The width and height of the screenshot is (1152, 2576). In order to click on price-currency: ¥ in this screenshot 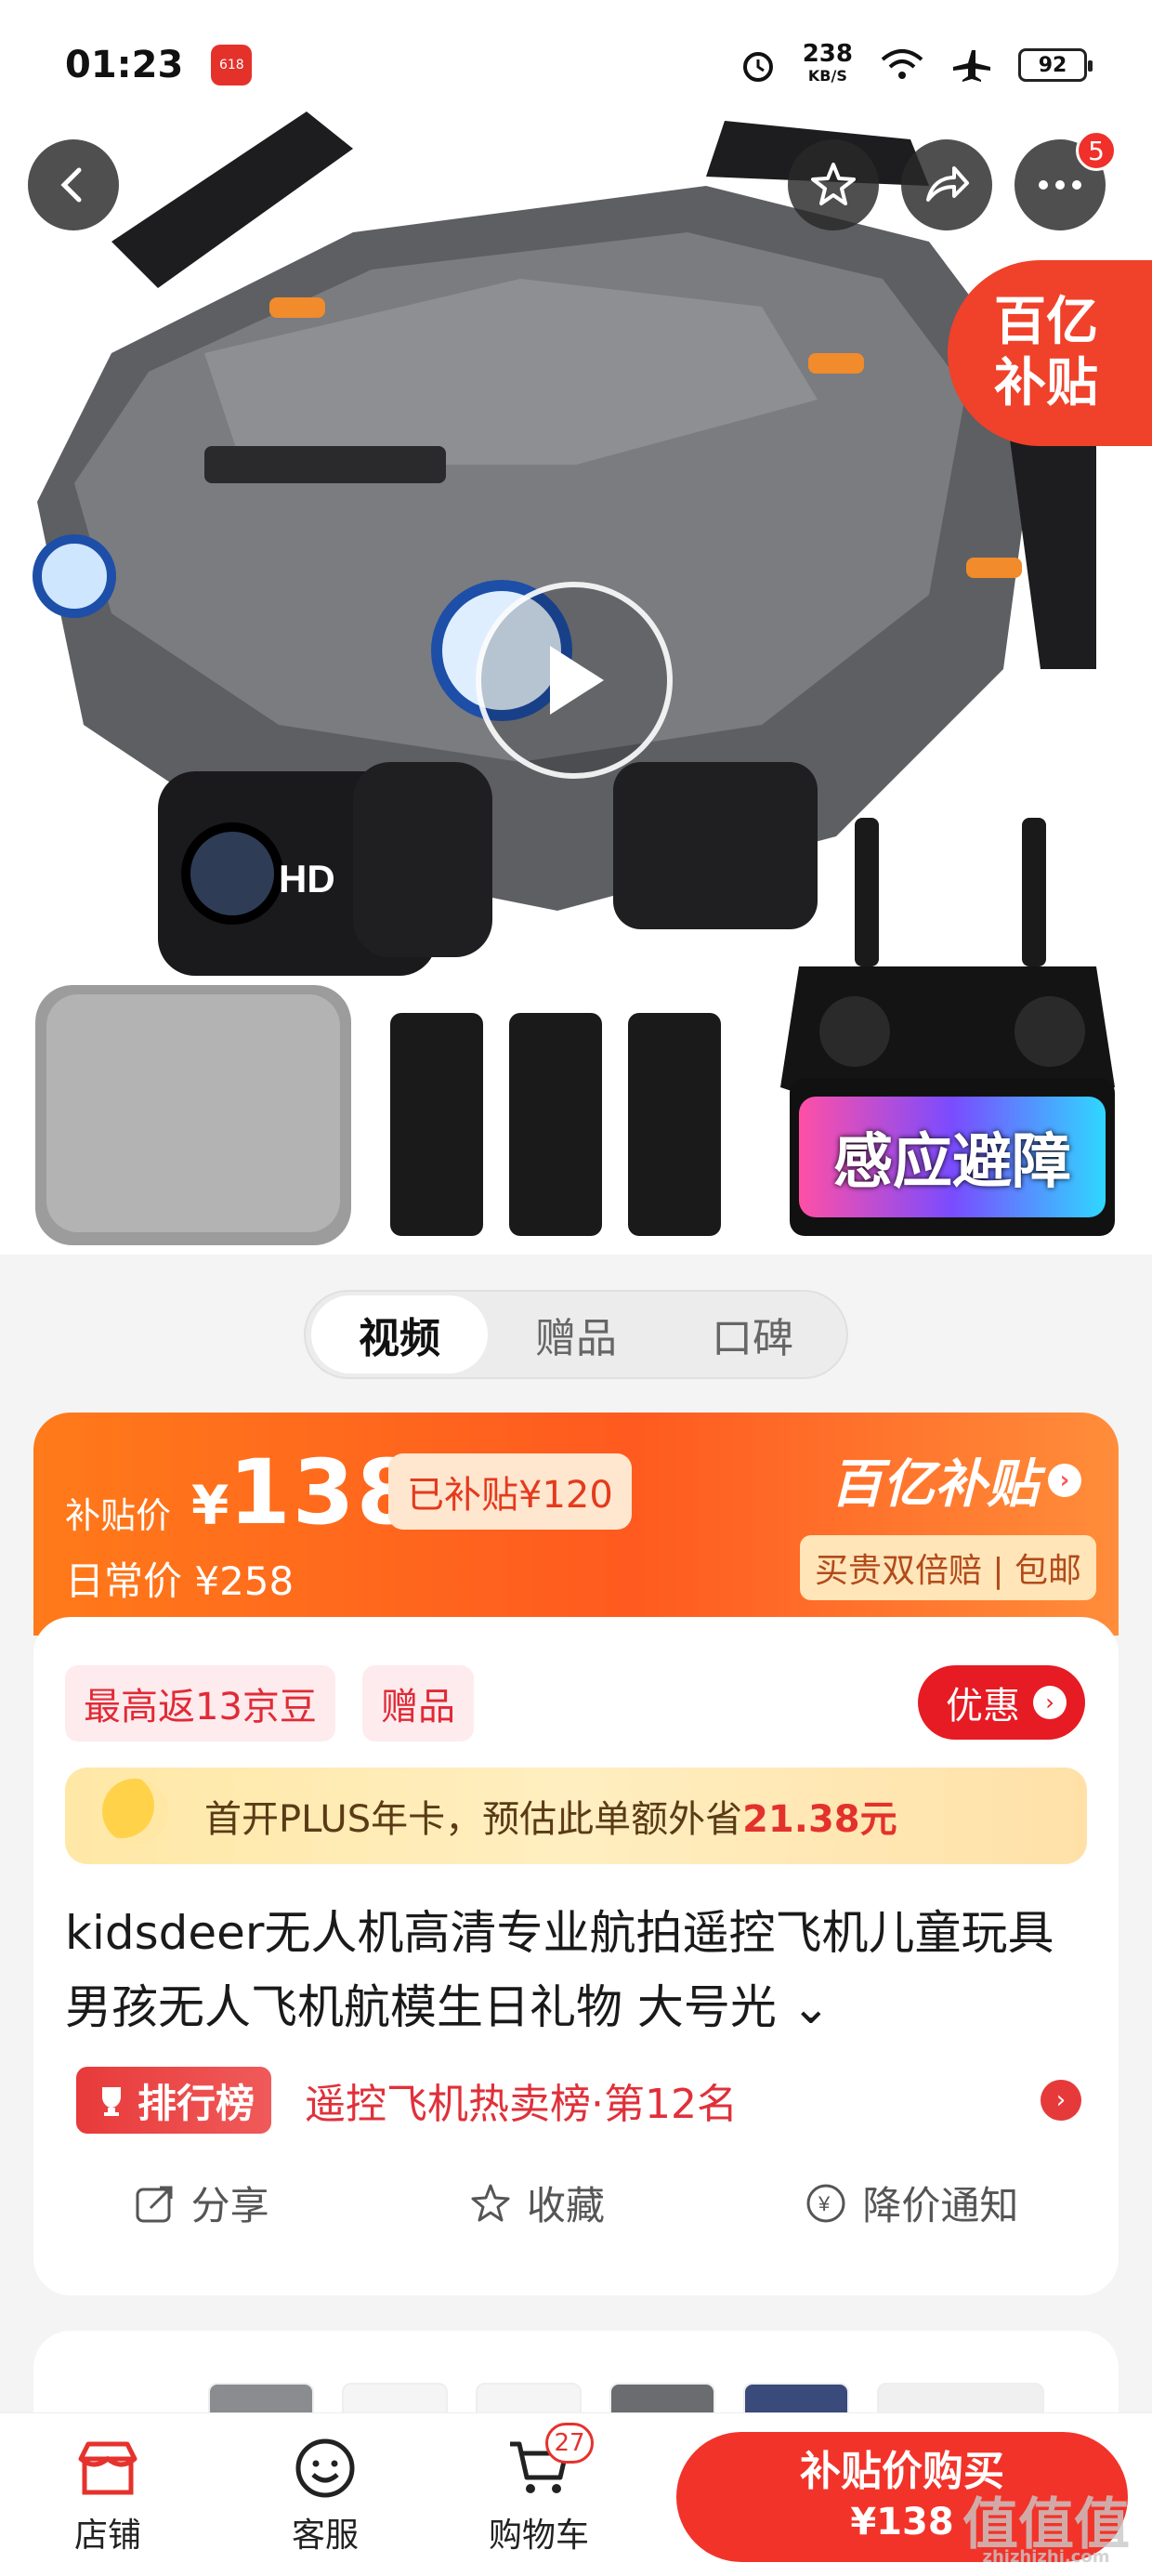, I will do `click(210, 1505)`.